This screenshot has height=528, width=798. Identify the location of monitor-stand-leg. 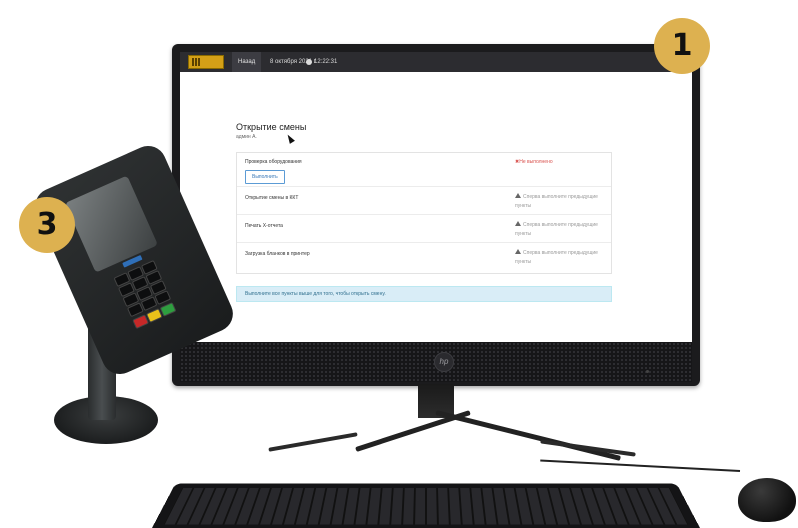
(528, 435).